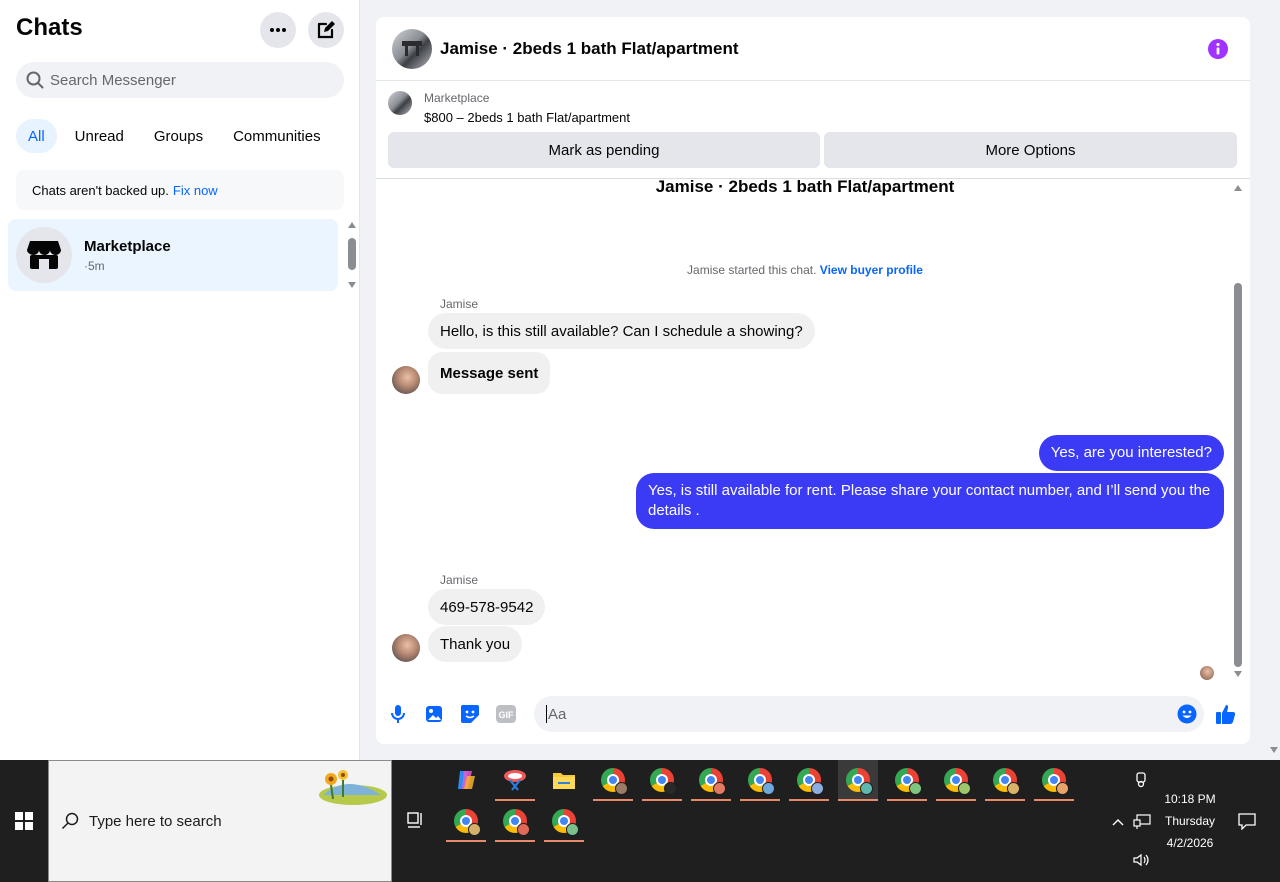  Describe the element at coordinates (813, 49) in the screenshot. I see `conversation-header: Jamise · 2beds 1 bath Flat/apartment` at that location.